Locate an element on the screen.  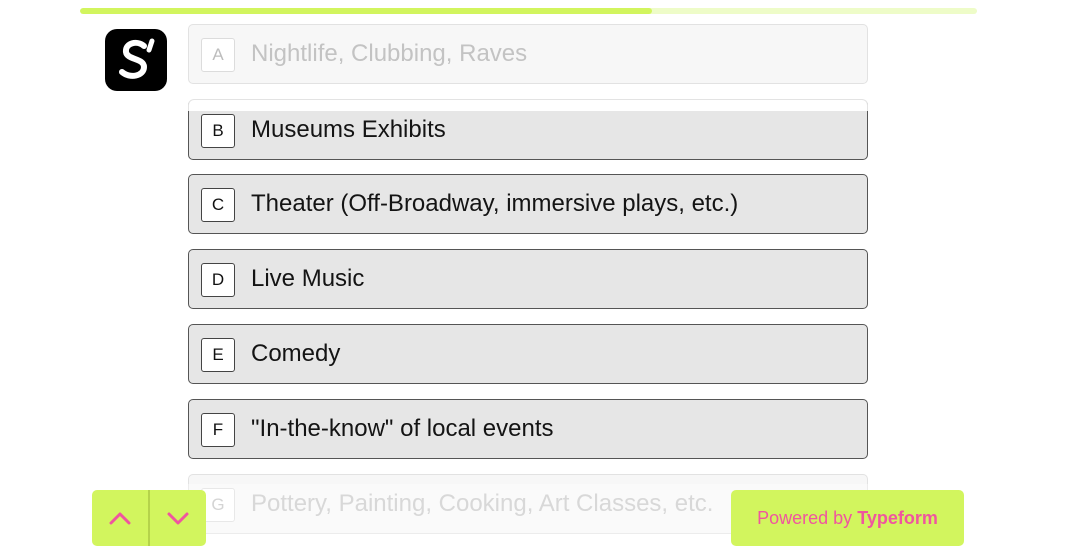
chevron-up-icon is located at coordinates (120, 518).